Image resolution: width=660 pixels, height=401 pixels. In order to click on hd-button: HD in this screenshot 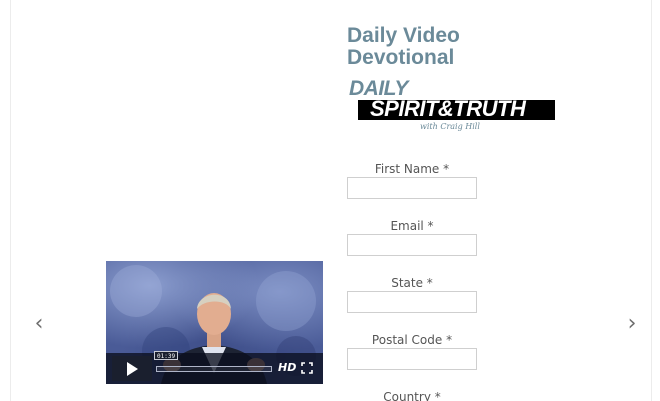, I will do `click(287, 367)`.